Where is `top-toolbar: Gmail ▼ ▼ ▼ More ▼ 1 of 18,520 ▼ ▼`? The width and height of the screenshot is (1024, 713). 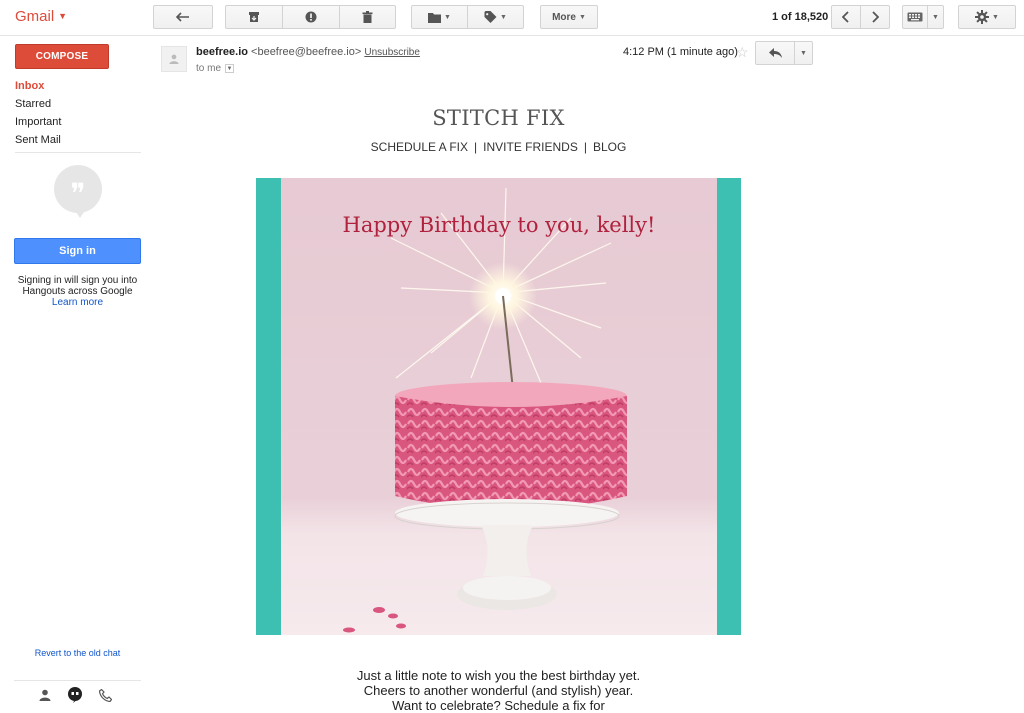 top-toolbar: Gmail ▼ ▼ ▼ More ▼ 1 of 18,520 ▼ ▼ is located at coordinates (512, 18).